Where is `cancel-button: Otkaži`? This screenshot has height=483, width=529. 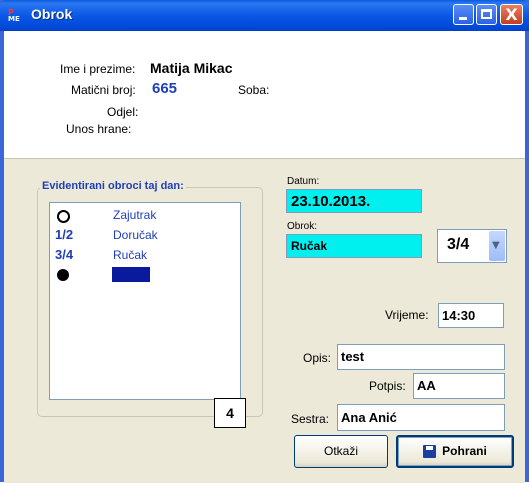
cancel-button: Otkaži is located at coordinates (341, 451).